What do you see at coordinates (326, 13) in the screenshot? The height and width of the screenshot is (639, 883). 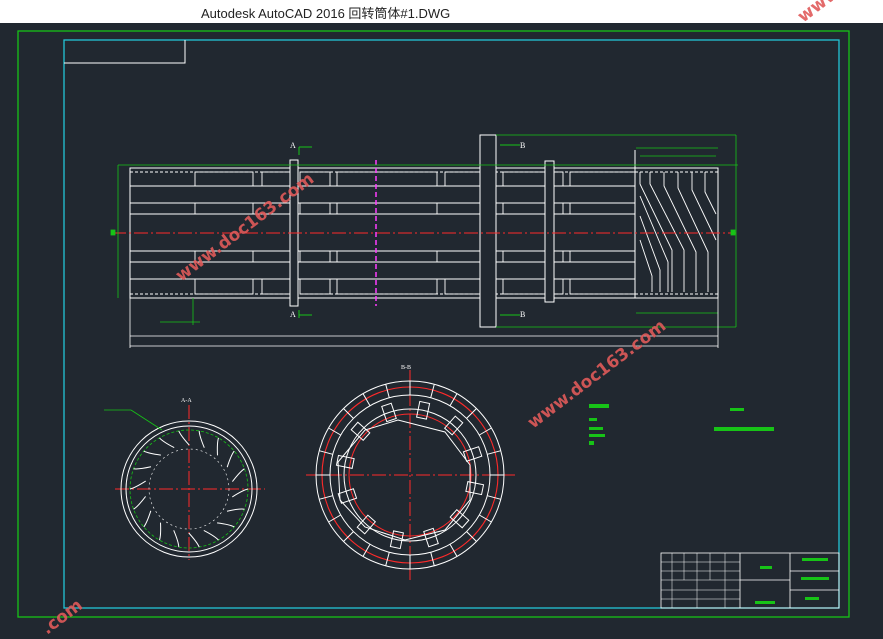 I see `window-title: Autodesk AutoCAD 2016 回转筒体#1.DWG` at bounding box center [326, 13].